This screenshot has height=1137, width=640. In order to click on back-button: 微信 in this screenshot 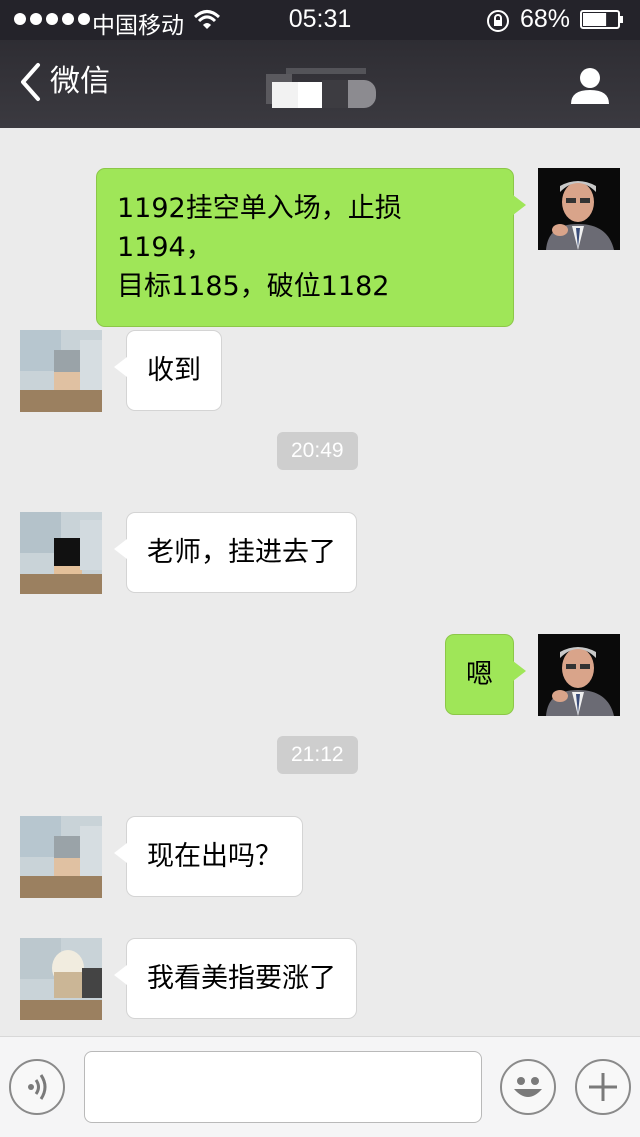, I will do `click(64, 82)`.